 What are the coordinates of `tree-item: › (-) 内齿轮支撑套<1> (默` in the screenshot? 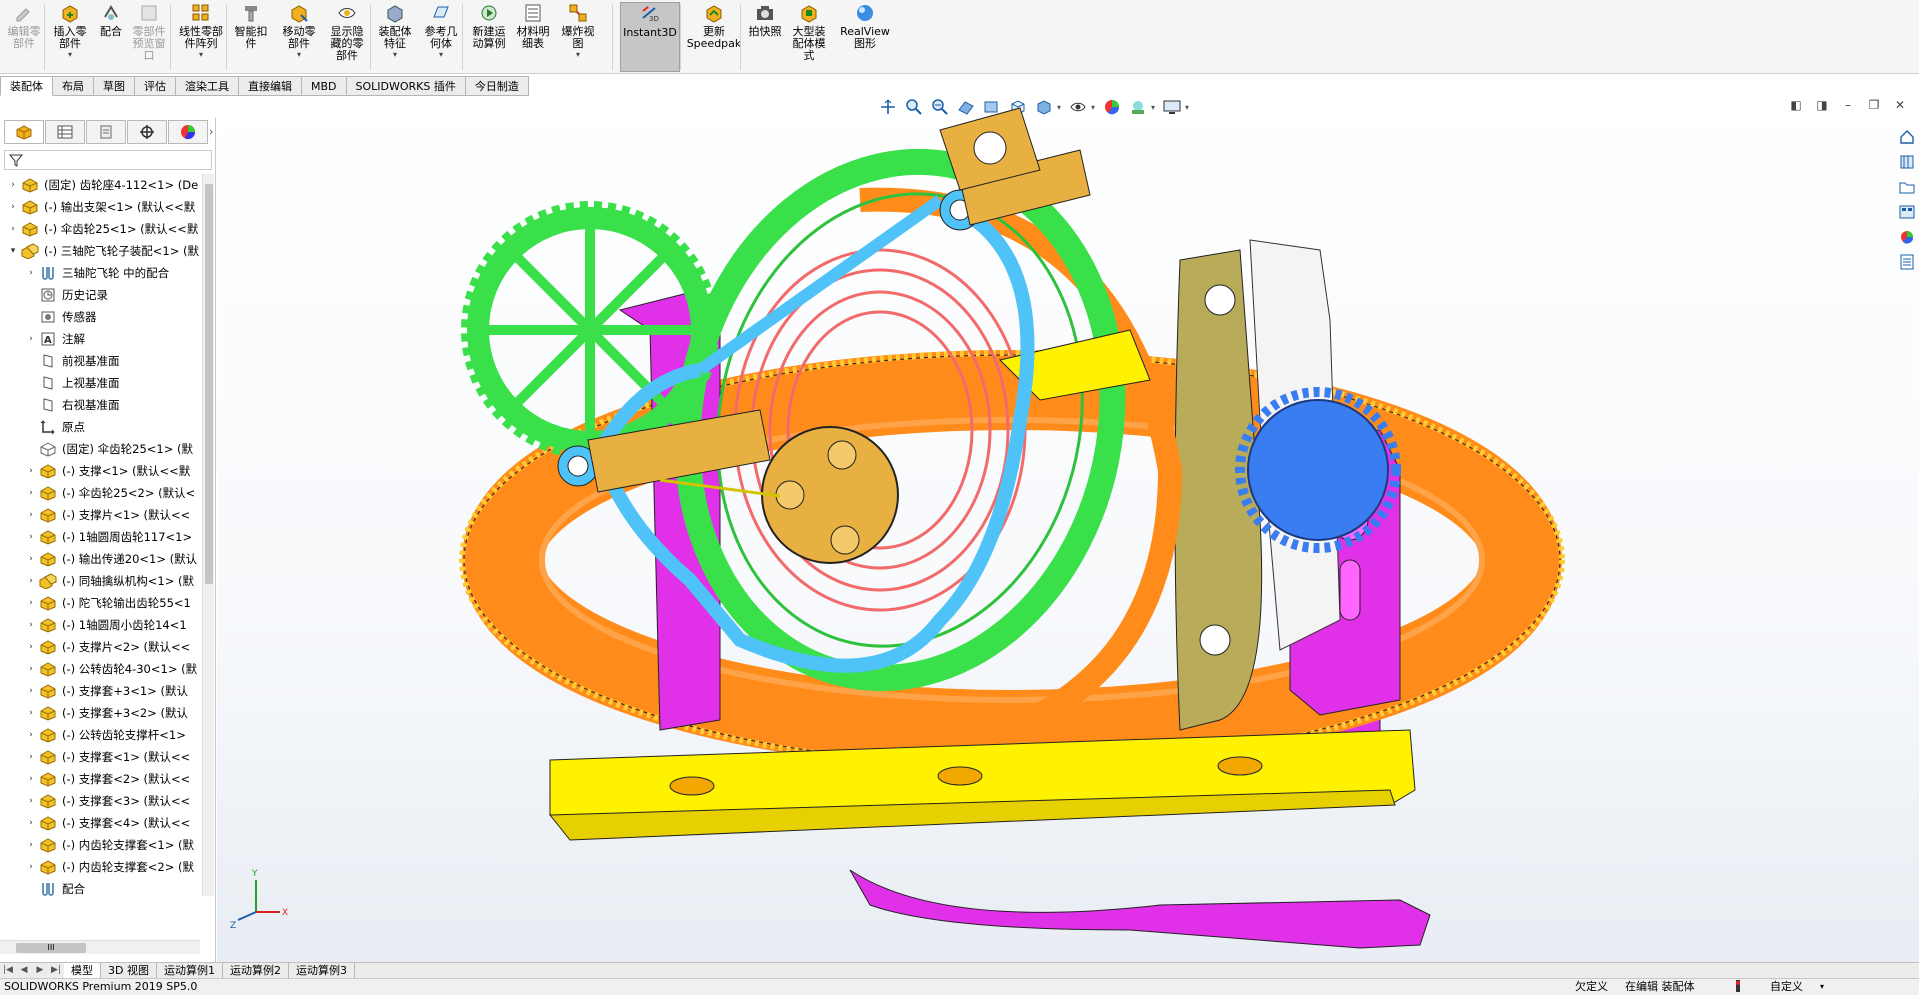 It's located at (100, 845).